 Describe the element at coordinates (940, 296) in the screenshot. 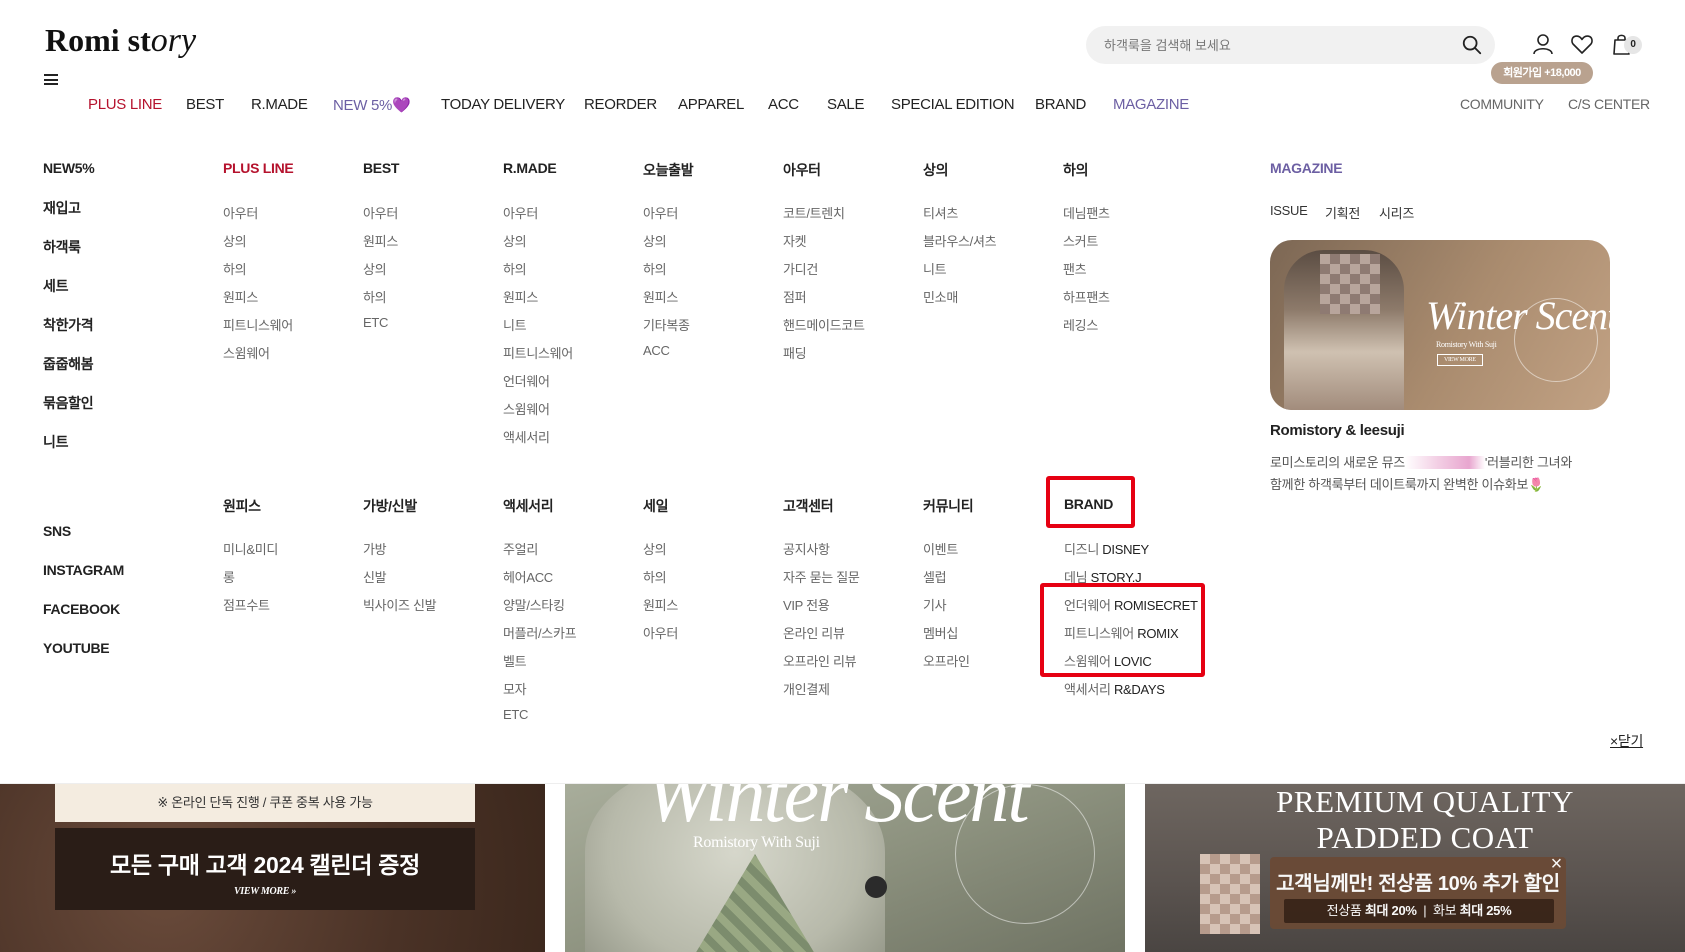

I see `submenu-item: 민소매` at that location.